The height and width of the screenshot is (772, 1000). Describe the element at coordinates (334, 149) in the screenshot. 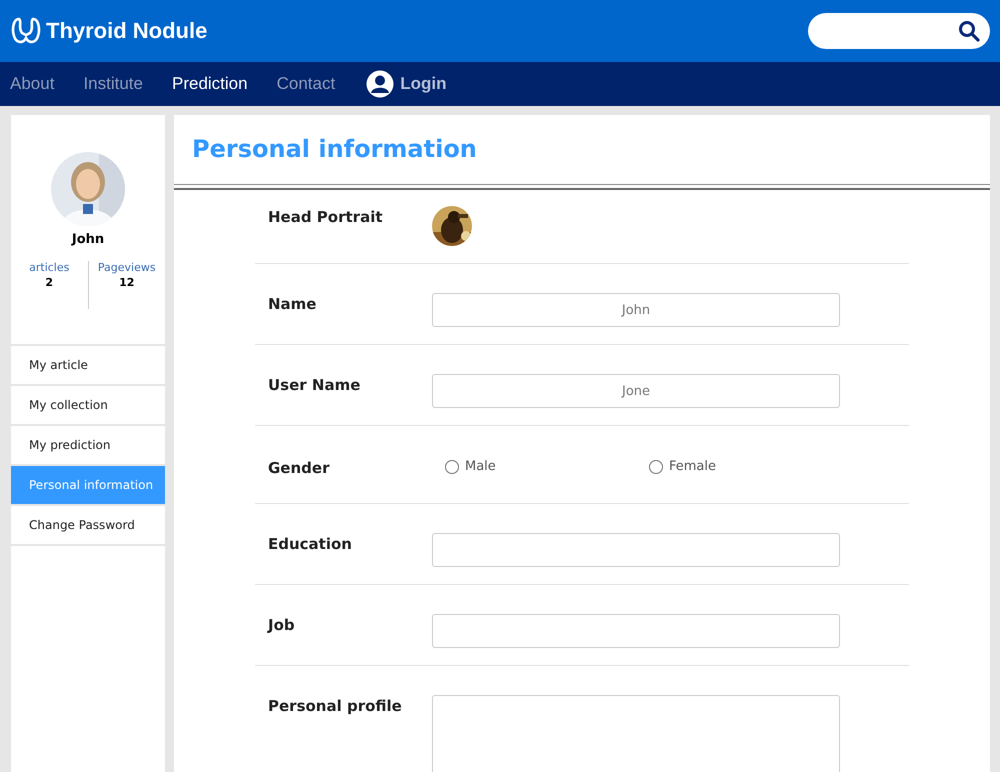

I see `section-title: Personal information` at that location.